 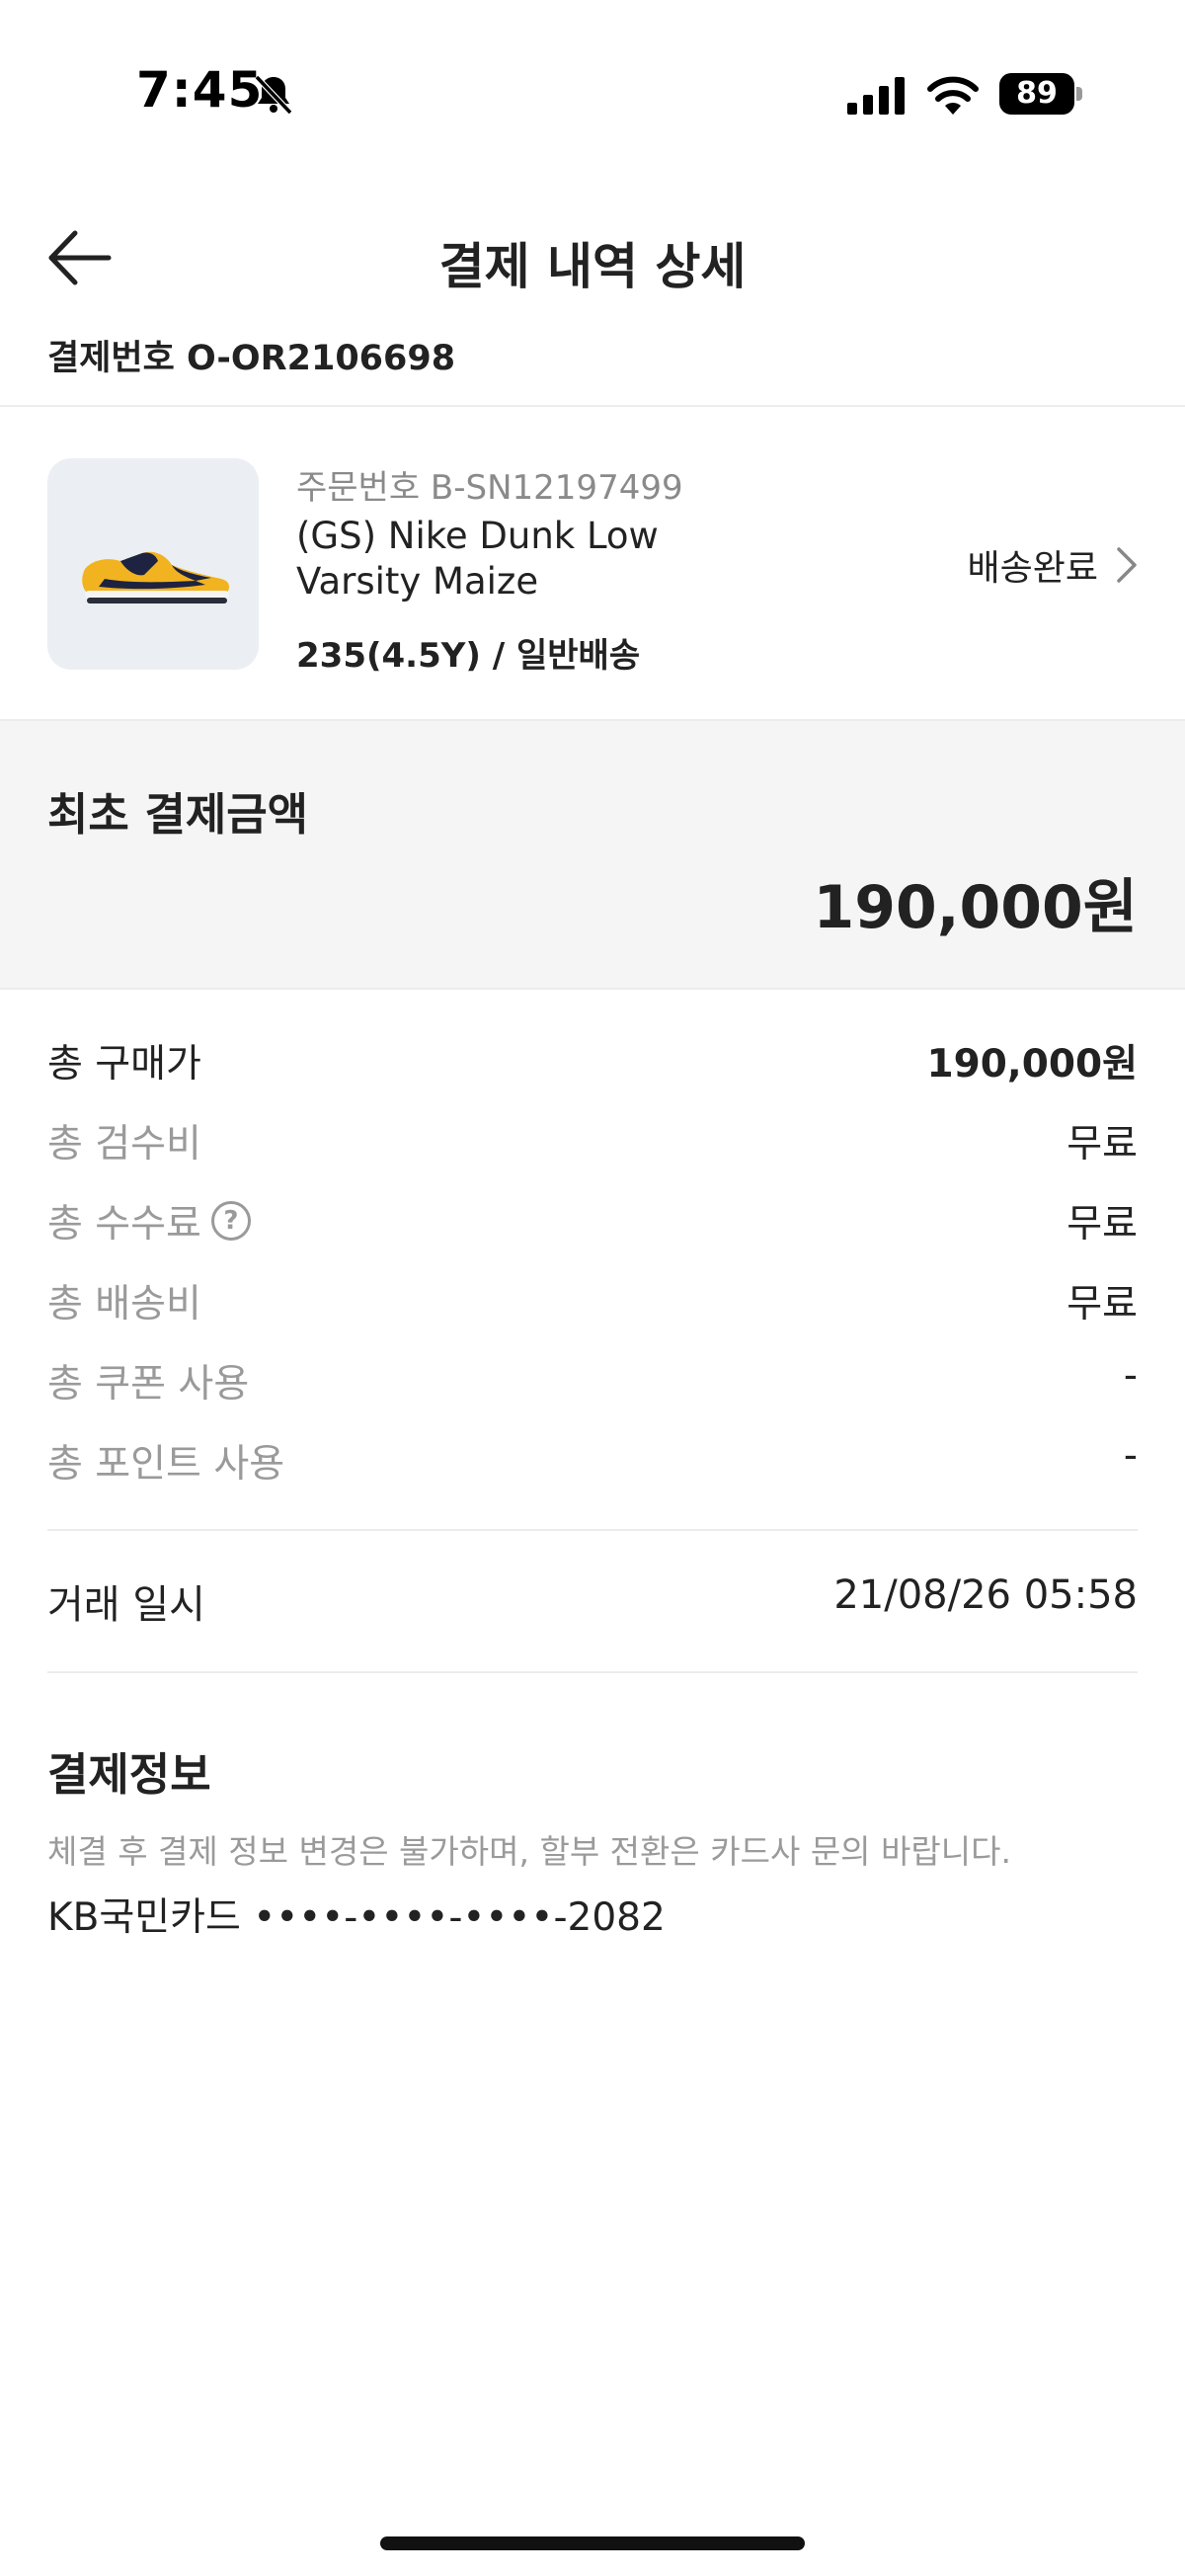 What do you see at coordinates (124, 1064) in the screenshot?
I see `fee-label: 총 구매가` at bounding box center [124, 1064].